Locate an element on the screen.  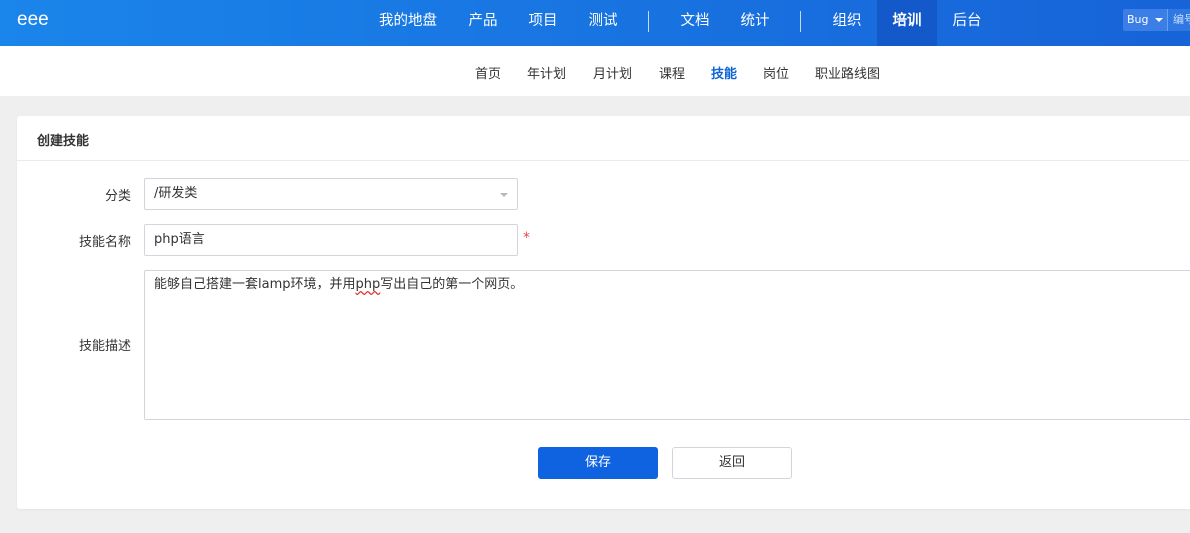
subnav-item-skill: 技能 is located at coordinates (724, 72).